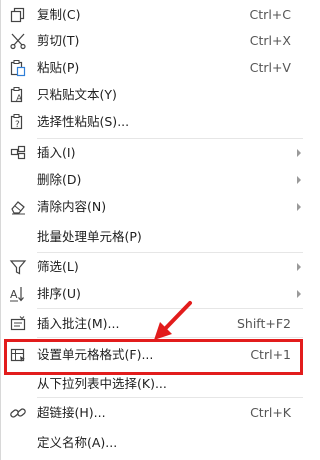 The height and width of the screenshot is (460, 320). Describe the element at coordinates (155, 237) in the screenshot. I see `menu-item-batch-process: 批量处理单元格(P)` at that location.